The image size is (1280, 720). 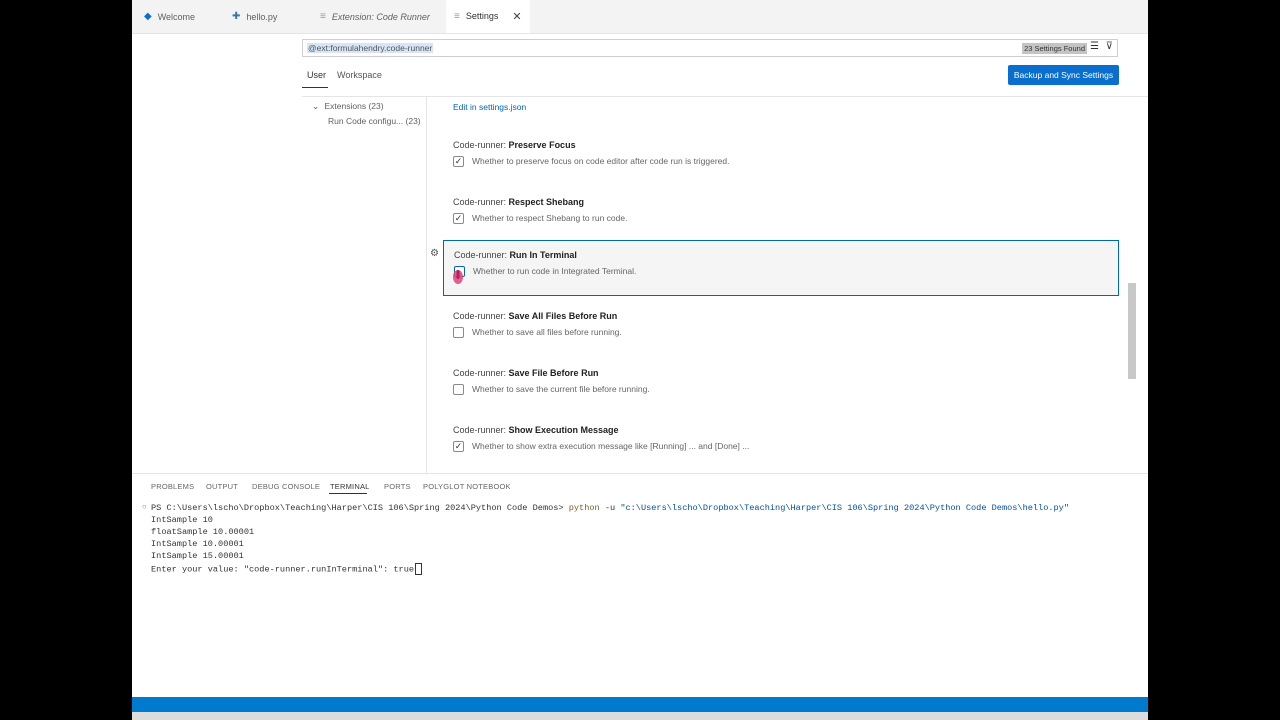 What do you see at coordinates (144, 507) in the screenshot?
I see `terminal-status-icon: ○` at bounding box center [144, 507].